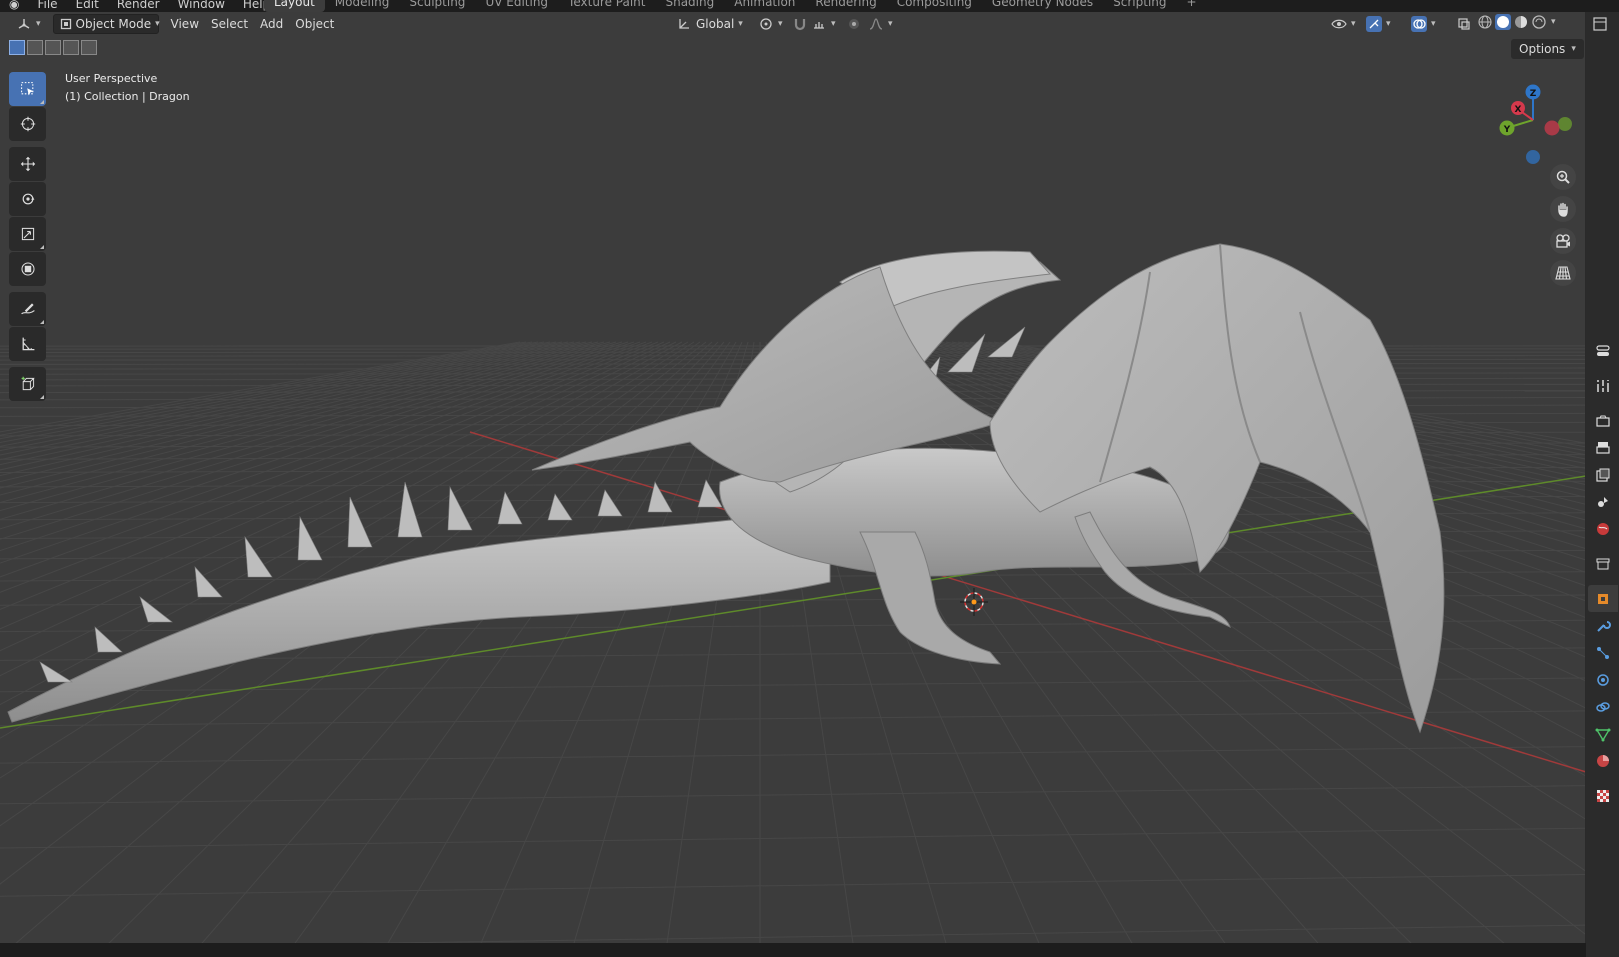 The image size is (1619, 957). What do you see at coordinates (1521, 22) in the screenshot?
I see `material-preview-icon` at bounding box center [1521, 22].